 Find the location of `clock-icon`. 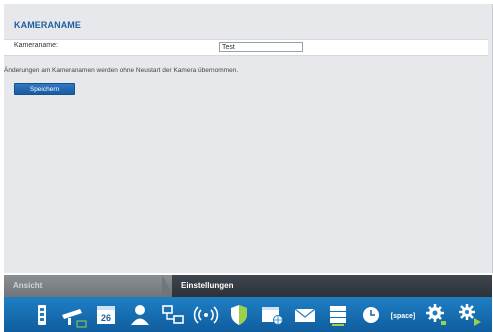

clock-icon is located at coordinates (371, 314).